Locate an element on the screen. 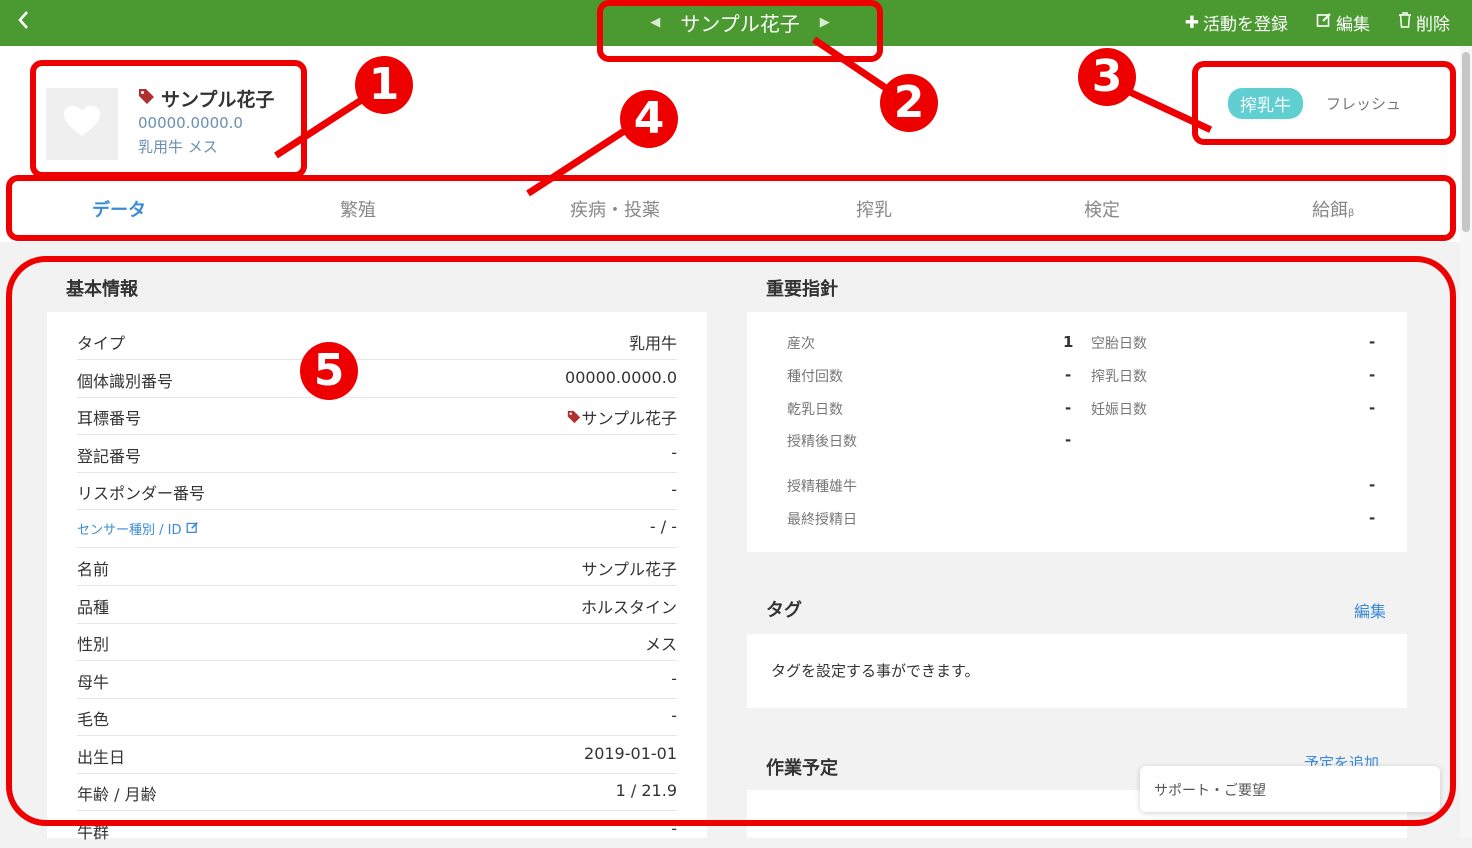 This screenshot has height=848, width=1472. annotation-box-status is located at coordinates (1324, 103).